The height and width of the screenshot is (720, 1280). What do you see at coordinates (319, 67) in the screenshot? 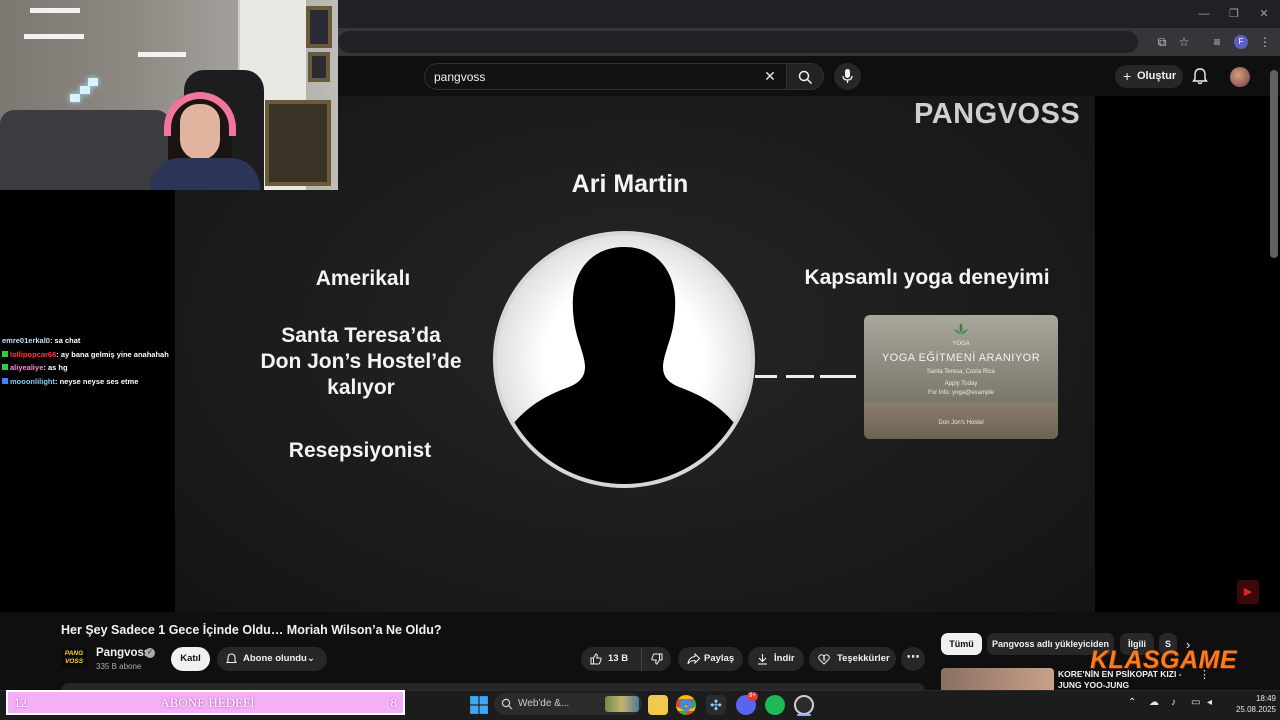
I see `webcam-poster` at bounding box center [319, 67].